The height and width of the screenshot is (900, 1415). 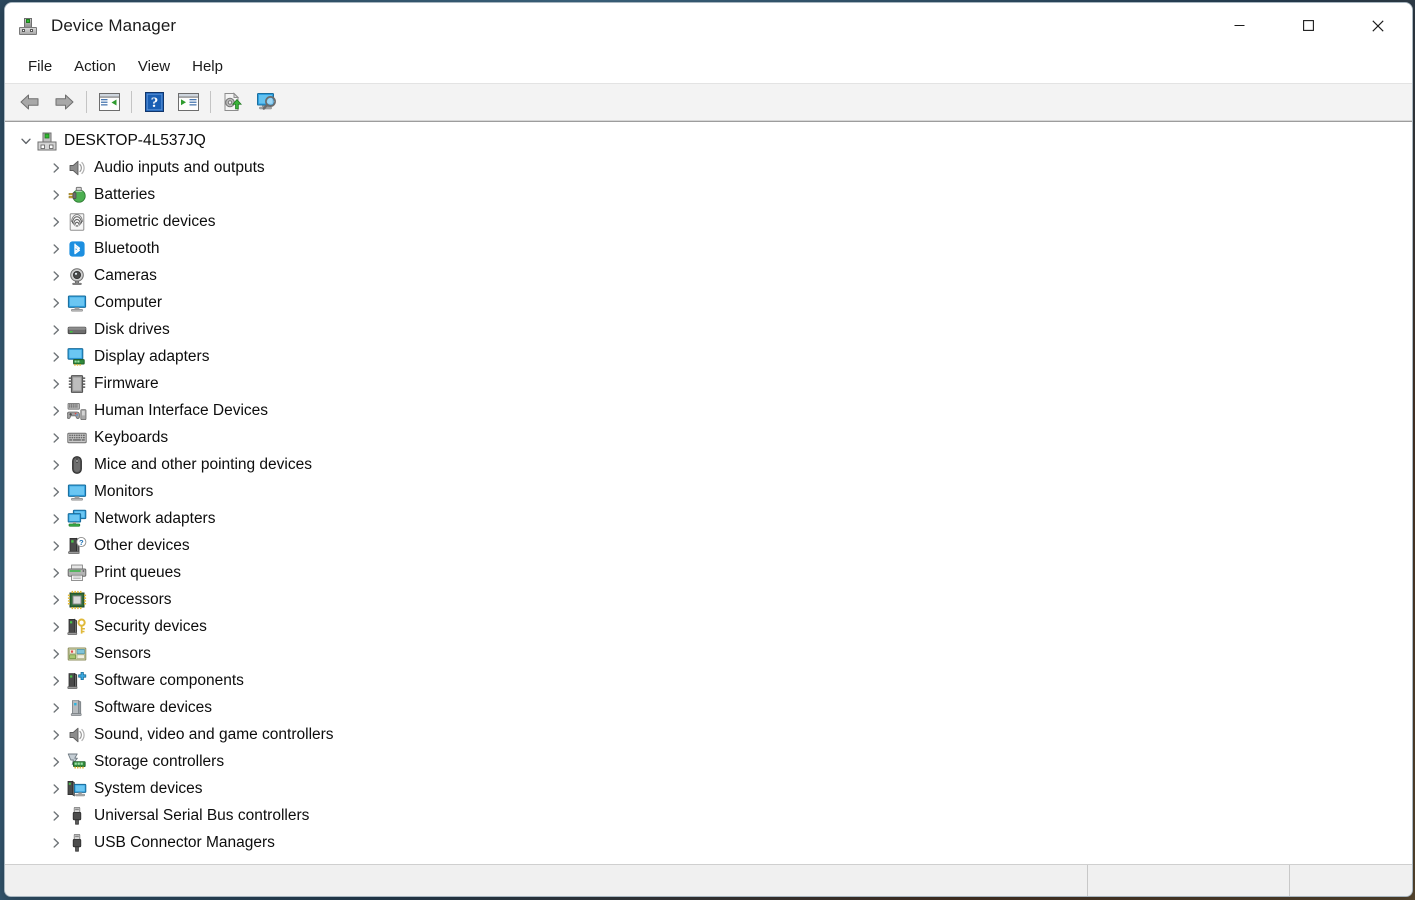 What do you see at coordinates (708, 194) in the screenshot?
I see `tree-row-batteries: Batteries` at bounding box center [708, 194].